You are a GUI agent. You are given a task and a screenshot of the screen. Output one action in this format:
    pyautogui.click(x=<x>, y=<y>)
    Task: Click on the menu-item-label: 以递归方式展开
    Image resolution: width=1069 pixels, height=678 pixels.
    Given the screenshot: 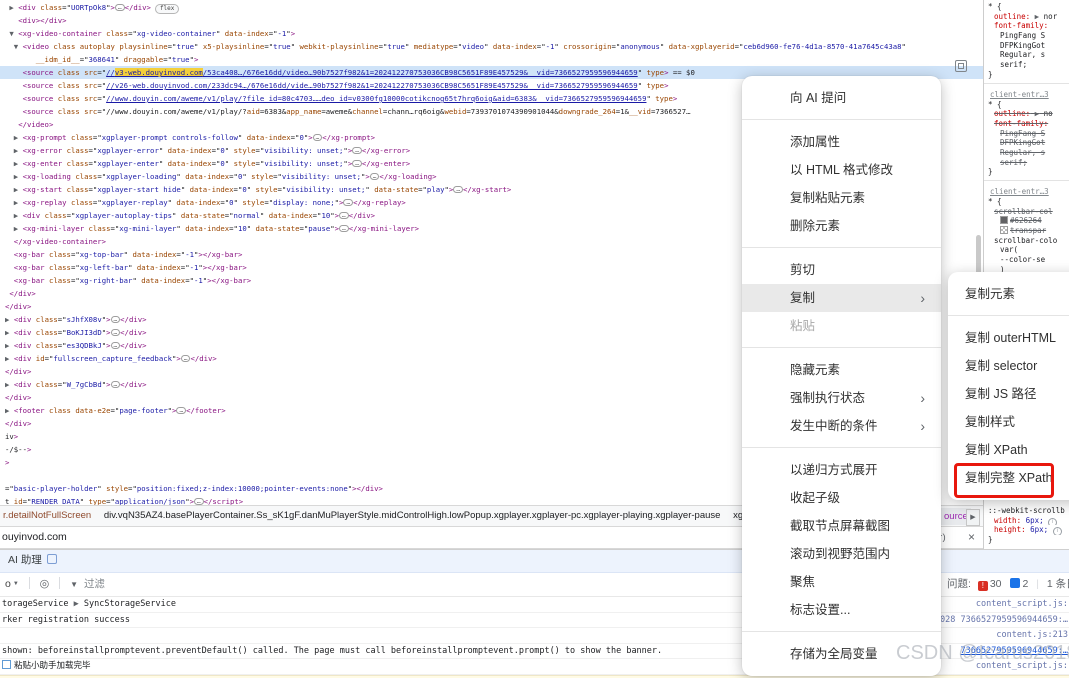 What is the action you would take?
    pyautogui.click(x=834, y=470)
    